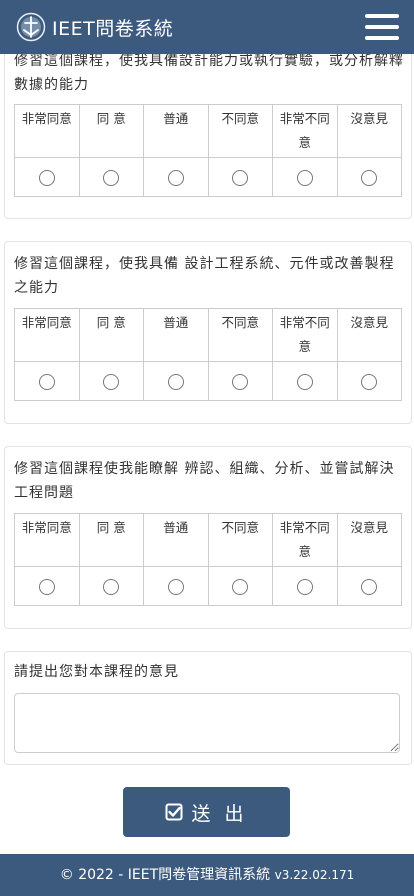 The image size is (414, 896). Describe the element at coordinates (209, 73) in the screenshot. I see `question-text-1: 修習這個課程，使我具備設計能力或執行實驗，或分析解釋數據的能力` at that location.